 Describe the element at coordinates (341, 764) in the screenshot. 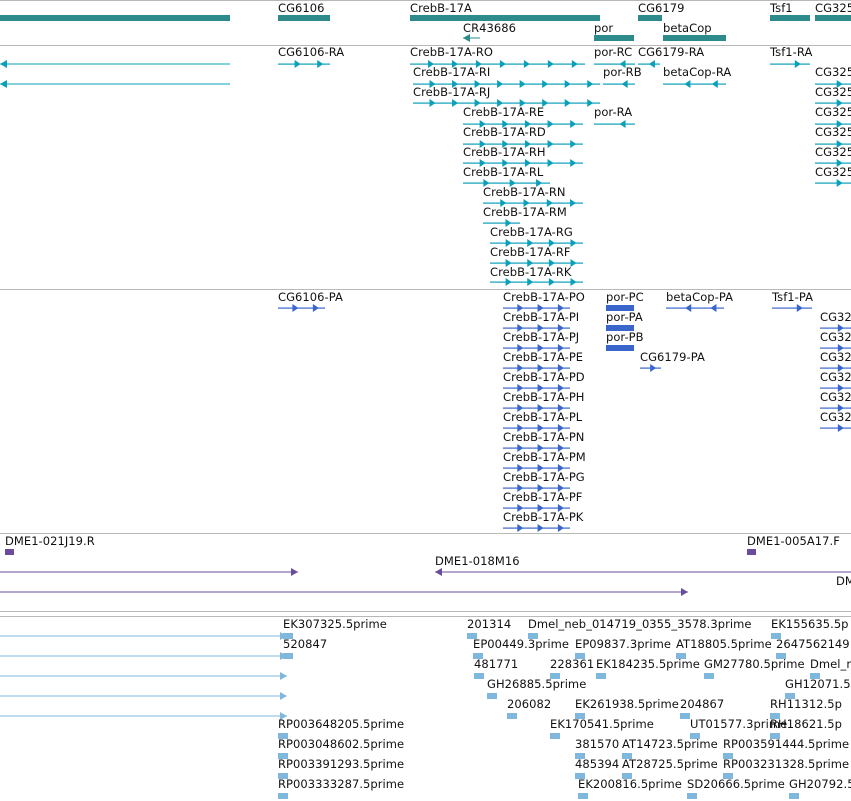

I see `est-label: RP003391293.5prime` at that location.